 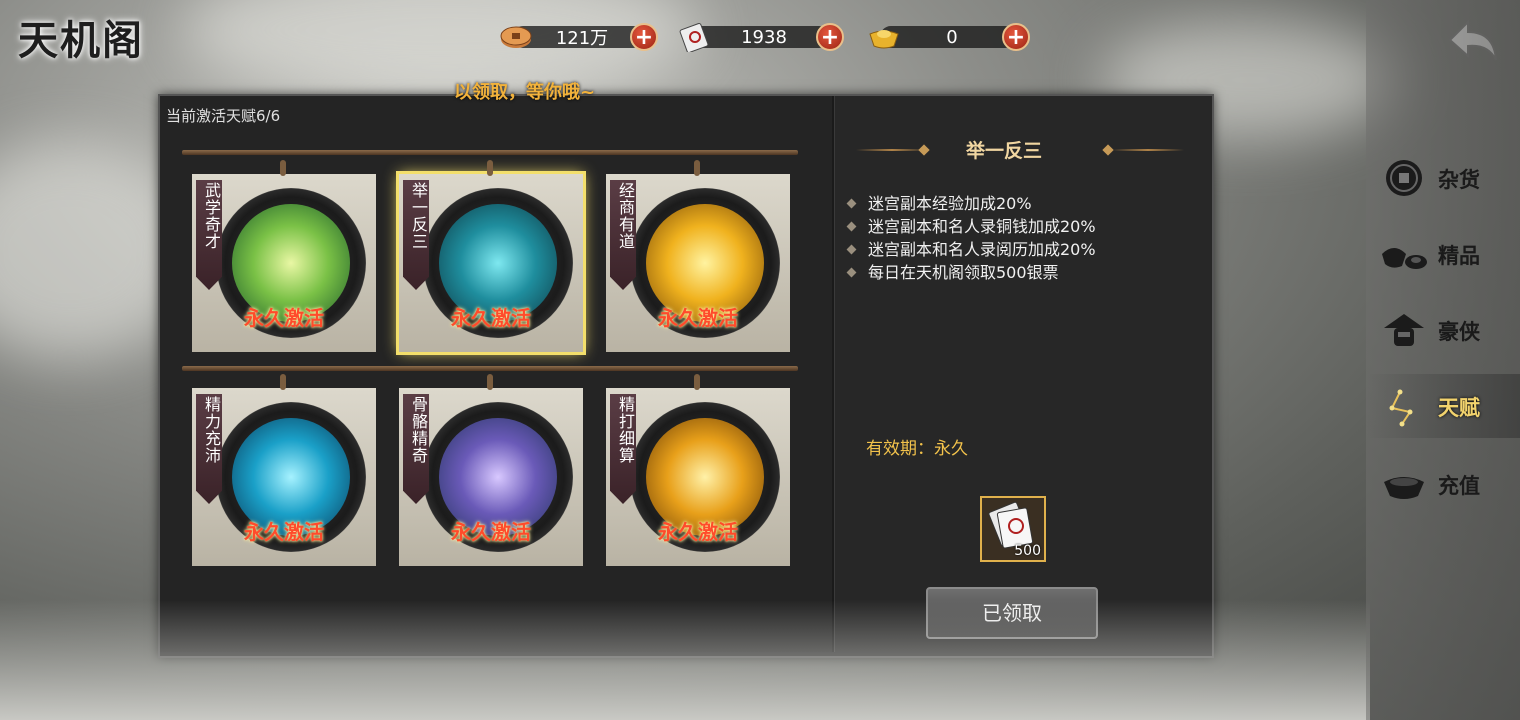 What do you see at coordinates (284, 470) in the screenshot?
I see `talent-card-4: 精力充沛 永久激活` at bounding box center [284, 470].